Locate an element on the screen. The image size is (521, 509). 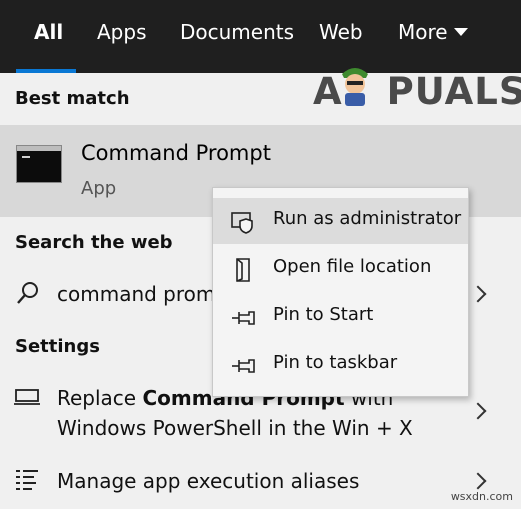
tab-documents: Documents is located at coordinates (237, 32).